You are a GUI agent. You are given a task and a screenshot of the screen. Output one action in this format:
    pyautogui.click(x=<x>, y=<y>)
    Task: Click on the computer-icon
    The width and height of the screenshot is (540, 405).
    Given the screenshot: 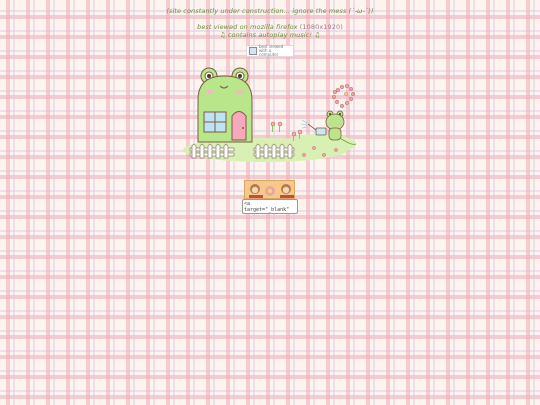 What is the action you would take?
    pyautogui.click(x=253, y=51)
    